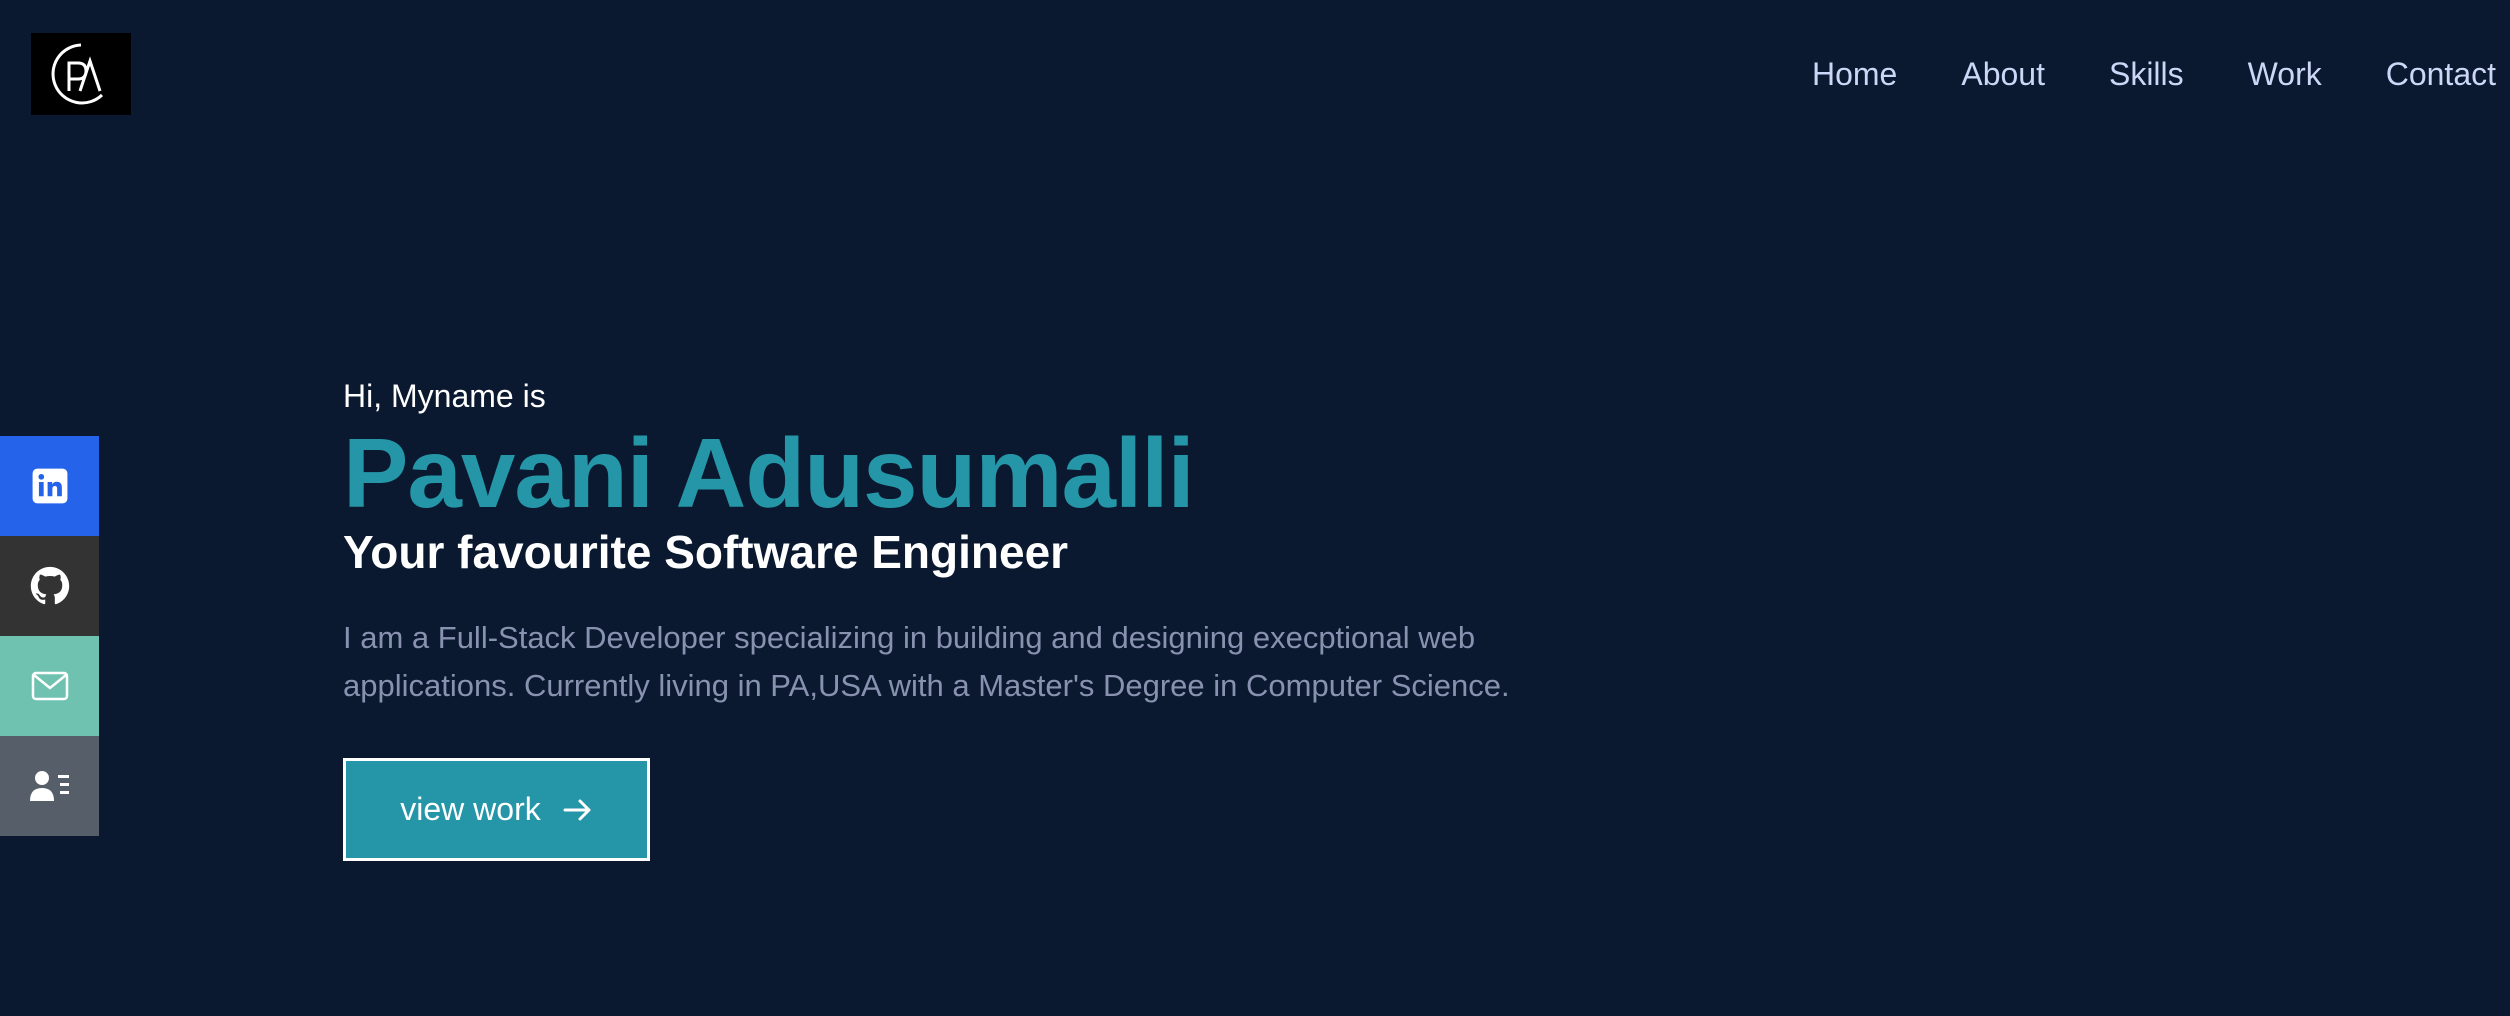  What do you see at coordinates (2003, 74) in the screenshot?
I see `nav-about: About` at bounding box center [2003, 74].